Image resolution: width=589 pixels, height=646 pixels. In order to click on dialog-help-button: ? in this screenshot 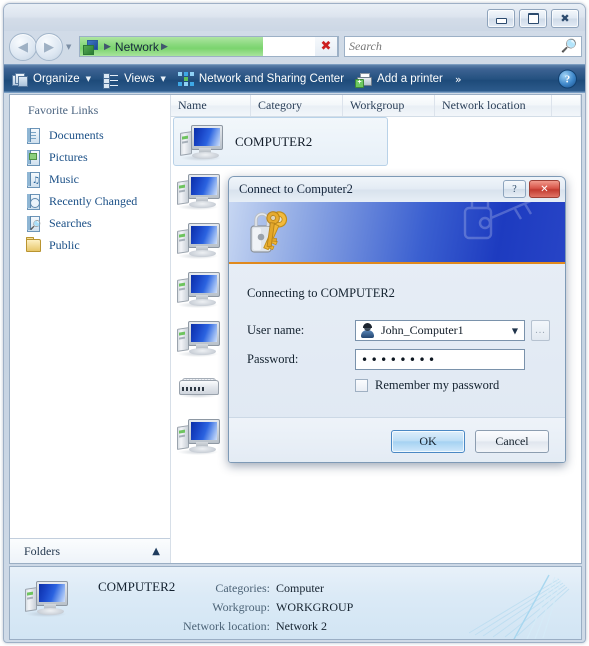, I will do `click(514, 189)`.